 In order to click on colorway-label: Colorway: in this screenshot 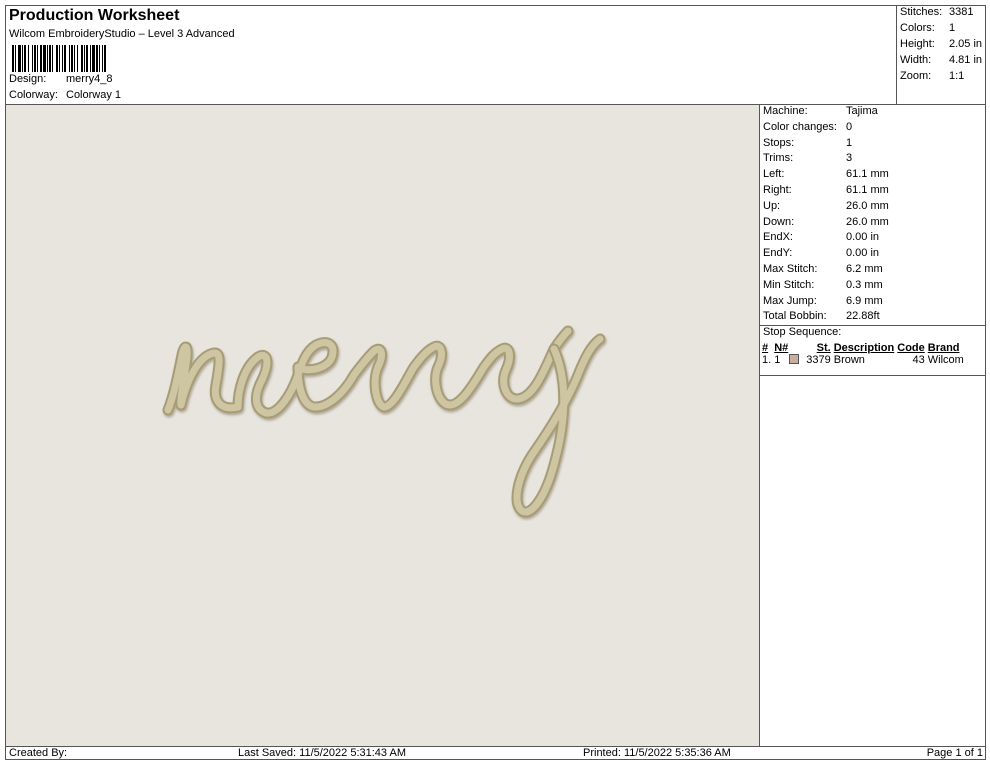, I will do `click(33, 95)`.